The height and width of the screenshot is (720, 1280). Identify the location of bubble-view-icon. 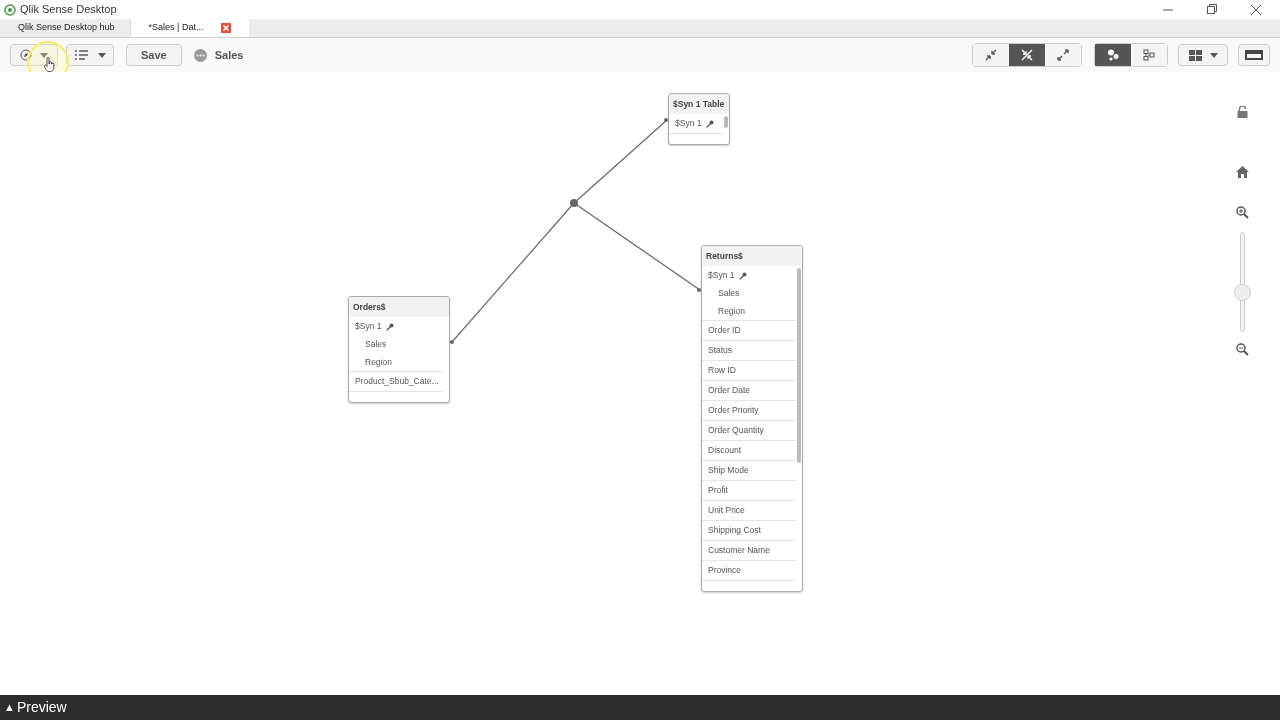
(1113, 55).